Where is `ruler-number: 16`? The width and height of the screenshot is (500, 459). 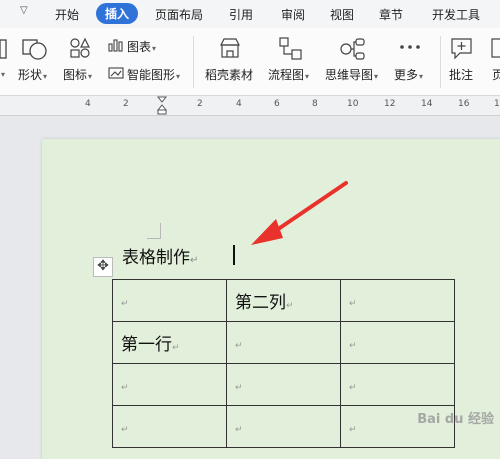 ruler-number: 16 is located at coordinates (464, 104).